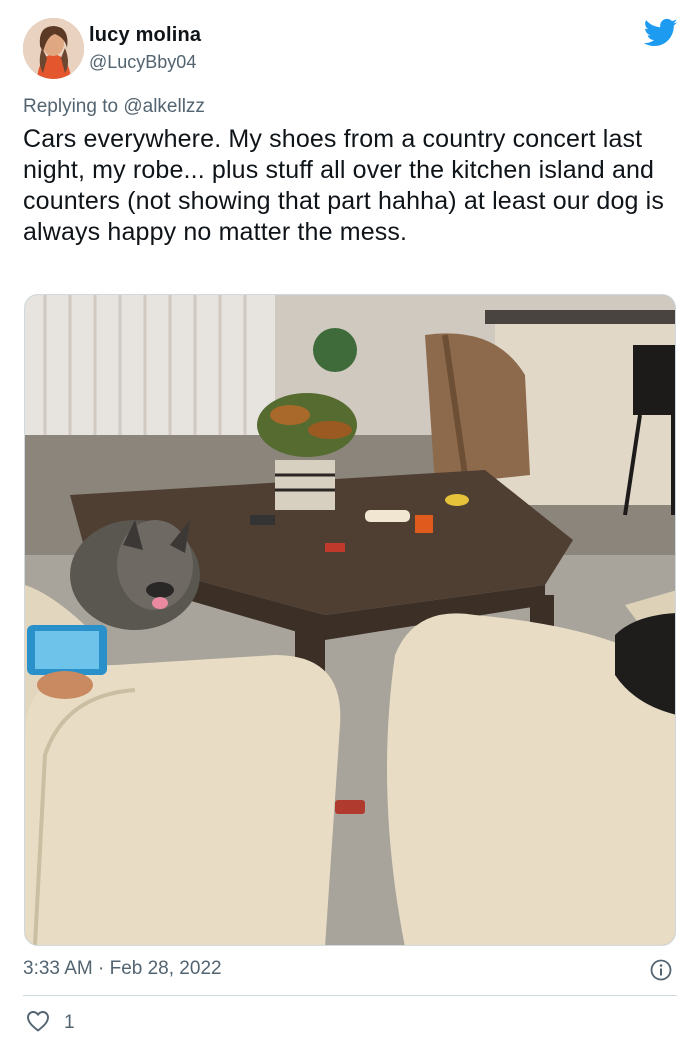 Image resolution: width=700 pixels, height=1049 pixels. I want to click on reply-prefix: Replying to, so click(71, 106).